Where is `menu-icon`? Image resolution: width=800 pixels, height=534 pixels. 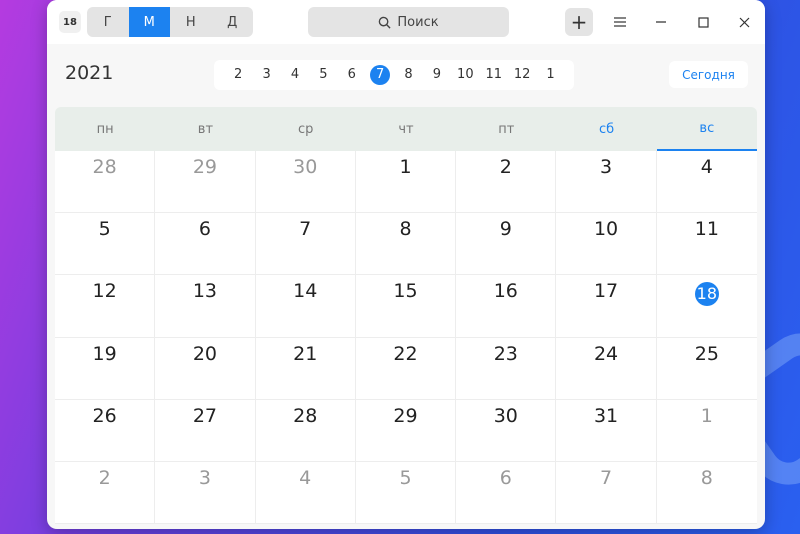
menu-icon is located at coordinates (620, 22).